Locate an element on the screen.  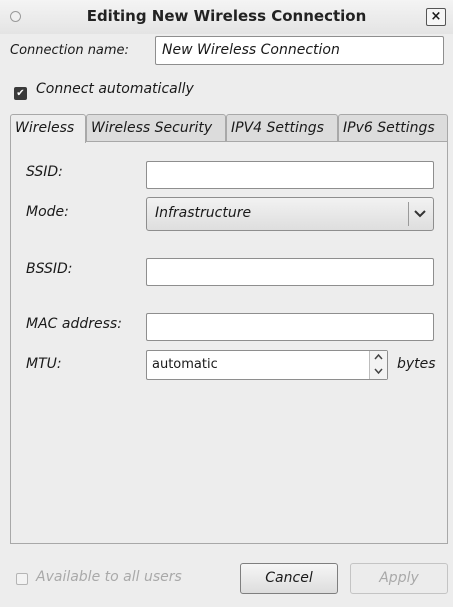
bssid-input is located at coordinates (290, 272).